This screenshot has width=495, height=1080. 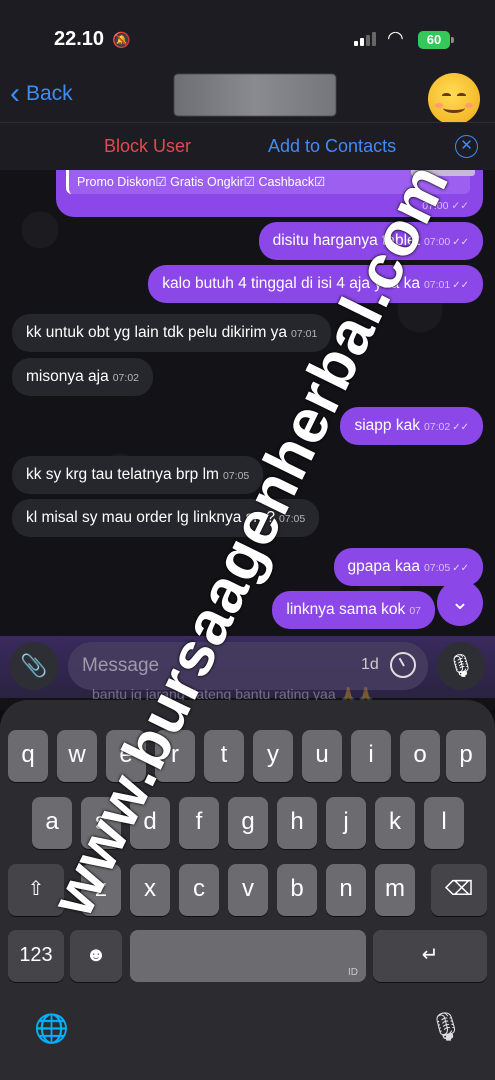 I want to click on message-time: 07:00, so click(x=437, y=242).